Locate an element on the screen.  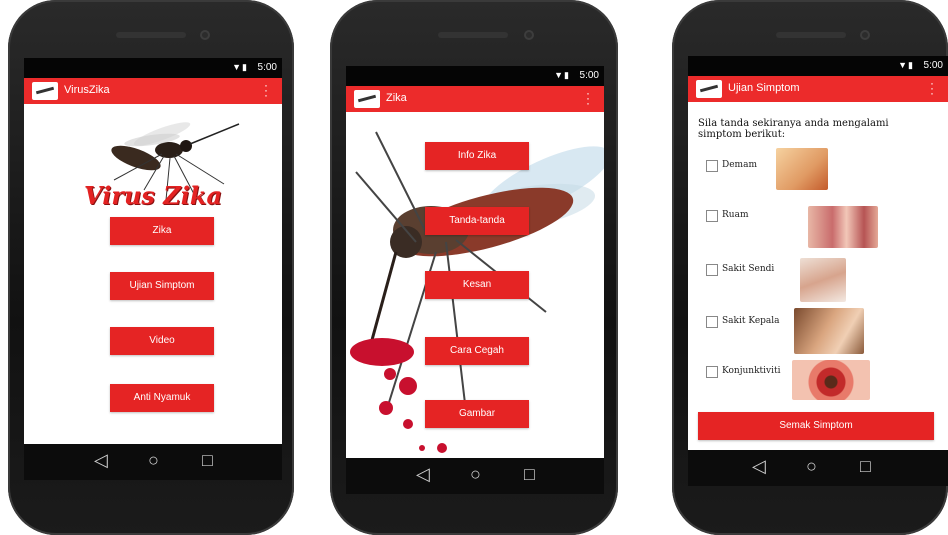
info-zika-button: Info Zika is located at coordinates (477, 156).